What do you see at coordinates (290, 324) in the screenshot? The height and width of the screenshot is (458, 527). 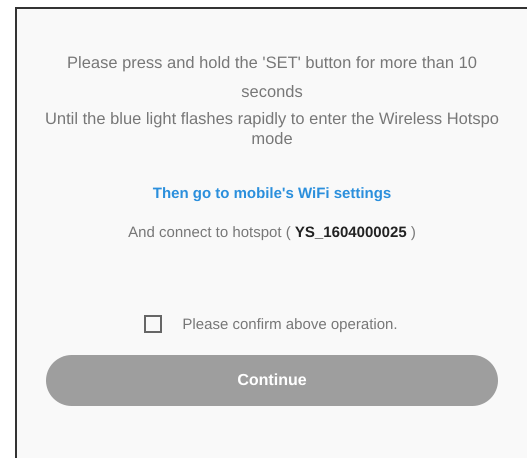 I see `confirm-label: Please confirm above operation.` at bounding box center [290, 324].